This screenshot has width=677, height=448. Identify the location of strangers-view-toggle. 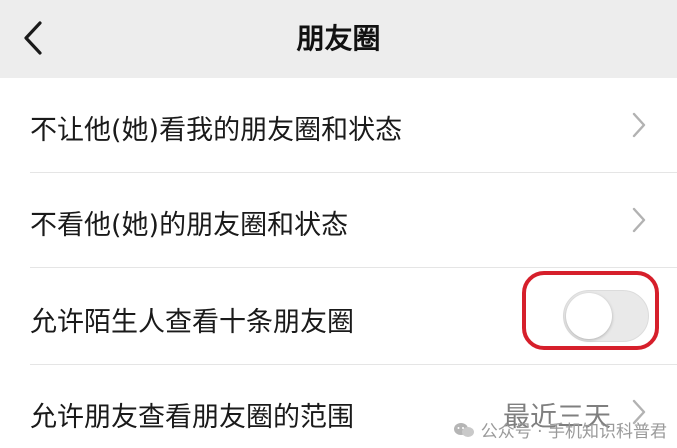
(606, 316).